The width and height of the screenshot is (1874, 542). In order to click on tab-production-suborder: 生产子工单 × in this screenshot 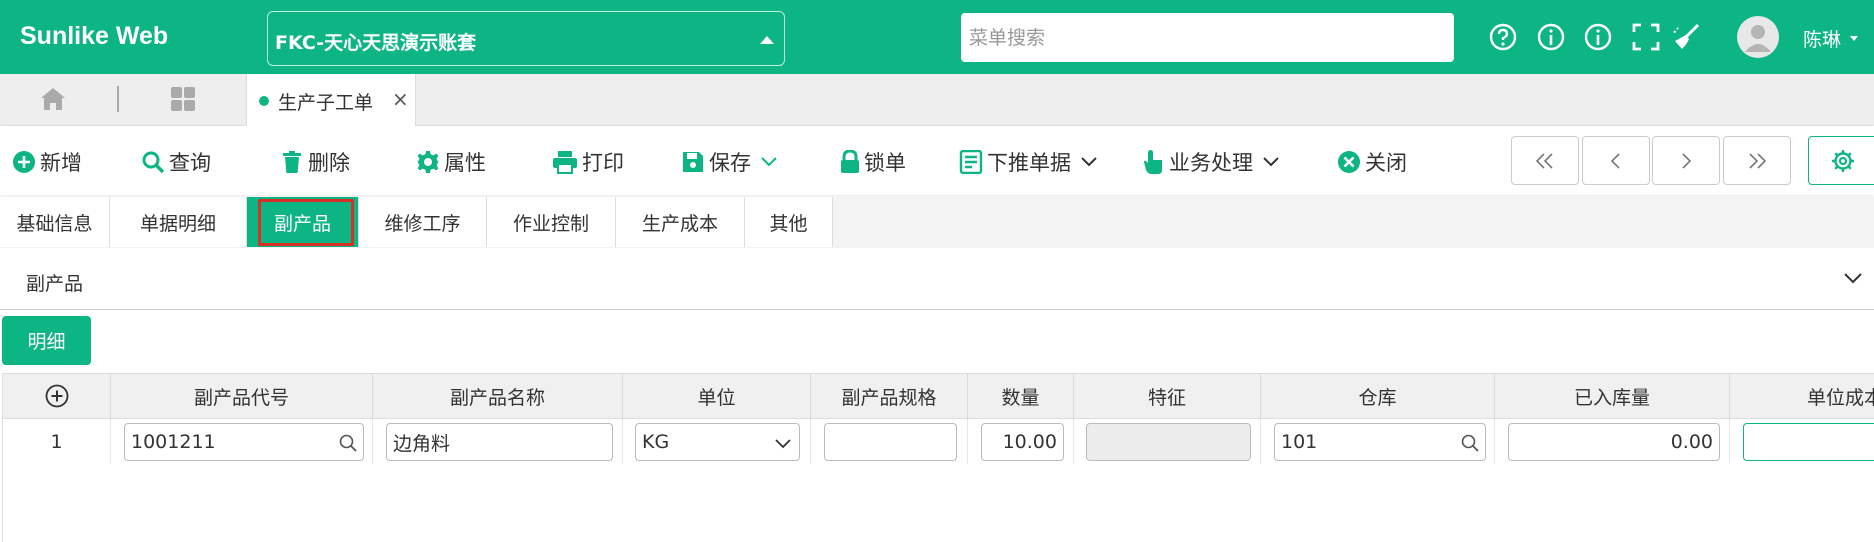, I will do `click(331, 100)`.